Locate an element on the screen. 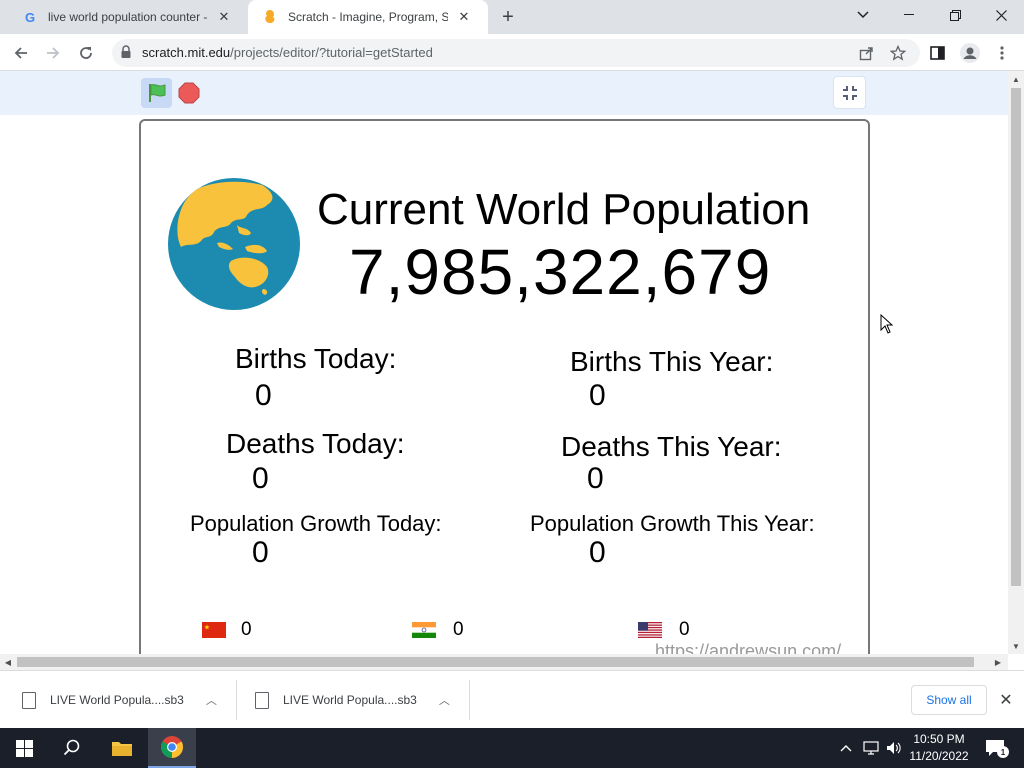  tab-population-search: G live world population counter - G ✕ is located at coordinates (128, 17).